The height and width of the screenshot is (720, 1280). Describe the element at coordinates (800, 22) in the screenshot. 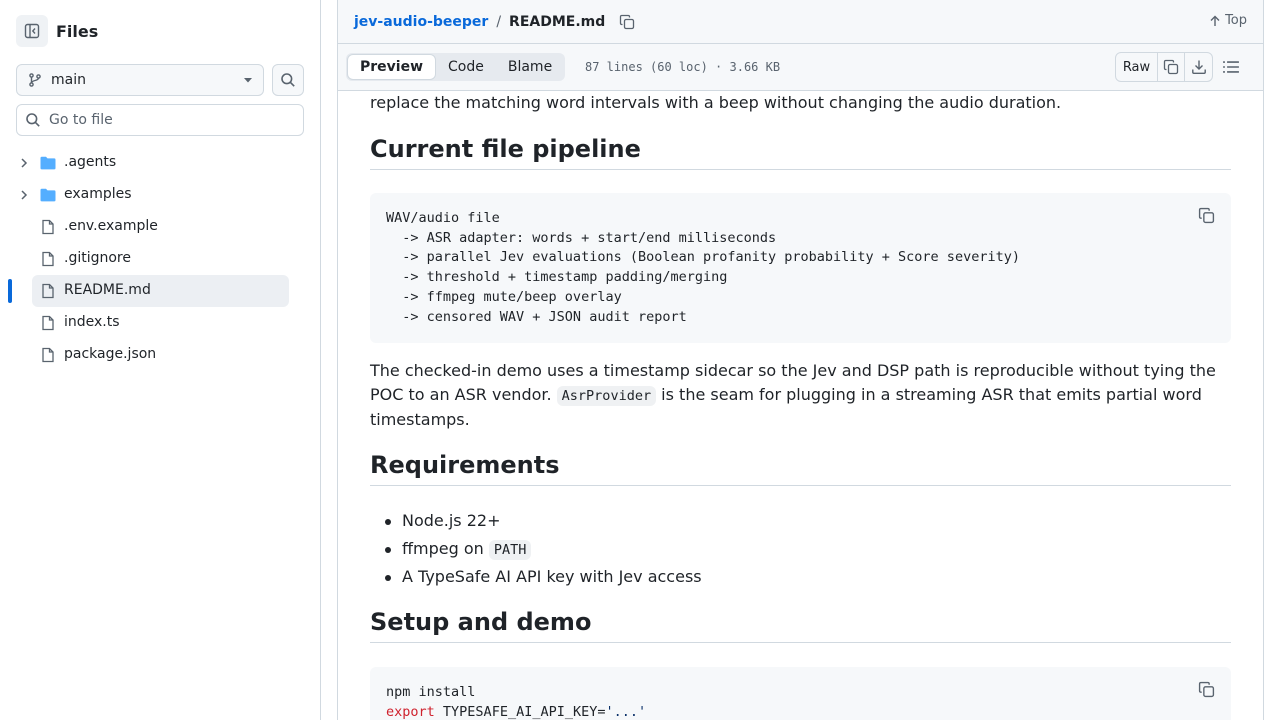

I see `file-path-header: jev-audio-beeper / README.md Top` at that location.